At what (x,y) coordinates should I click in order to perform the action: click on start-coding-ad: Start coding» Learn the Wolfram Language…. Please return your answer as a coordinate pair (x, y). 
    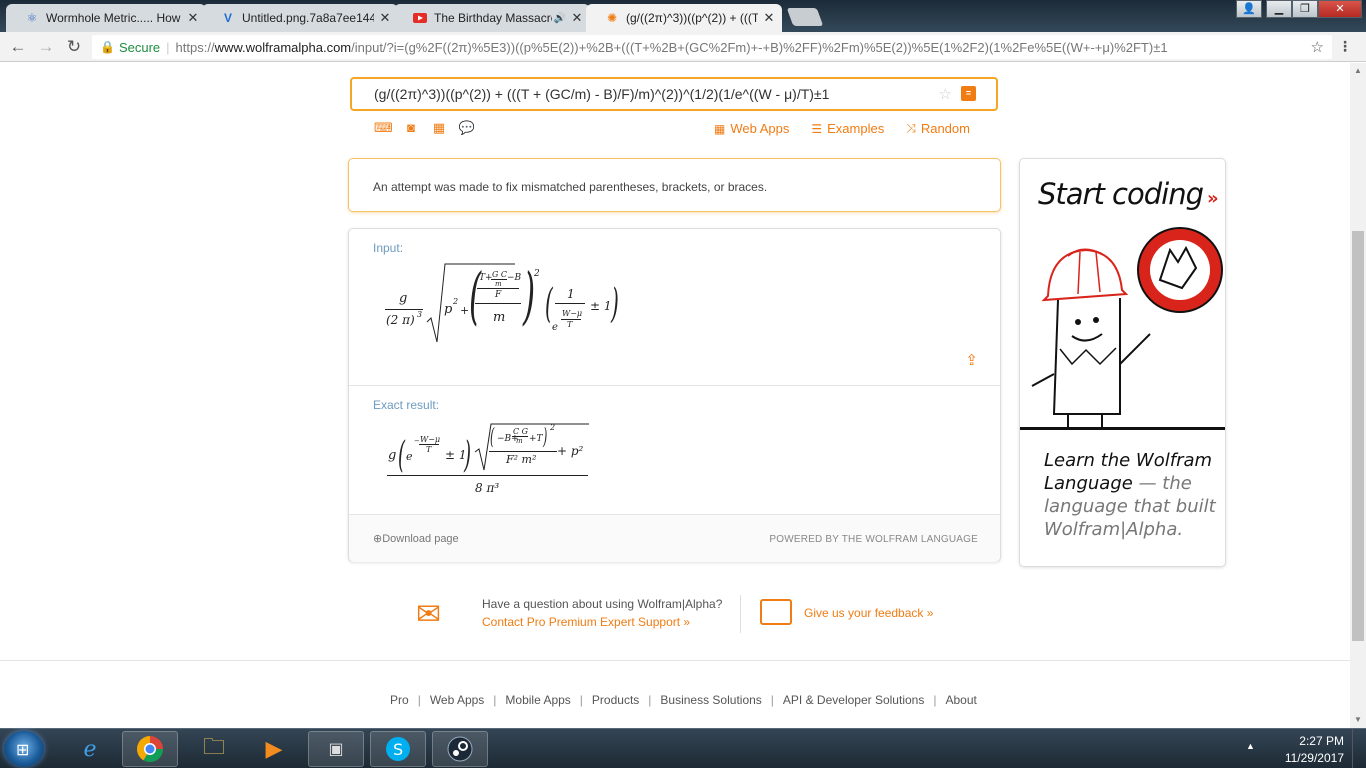
    Looking at the image, I should click on (1122, 362).